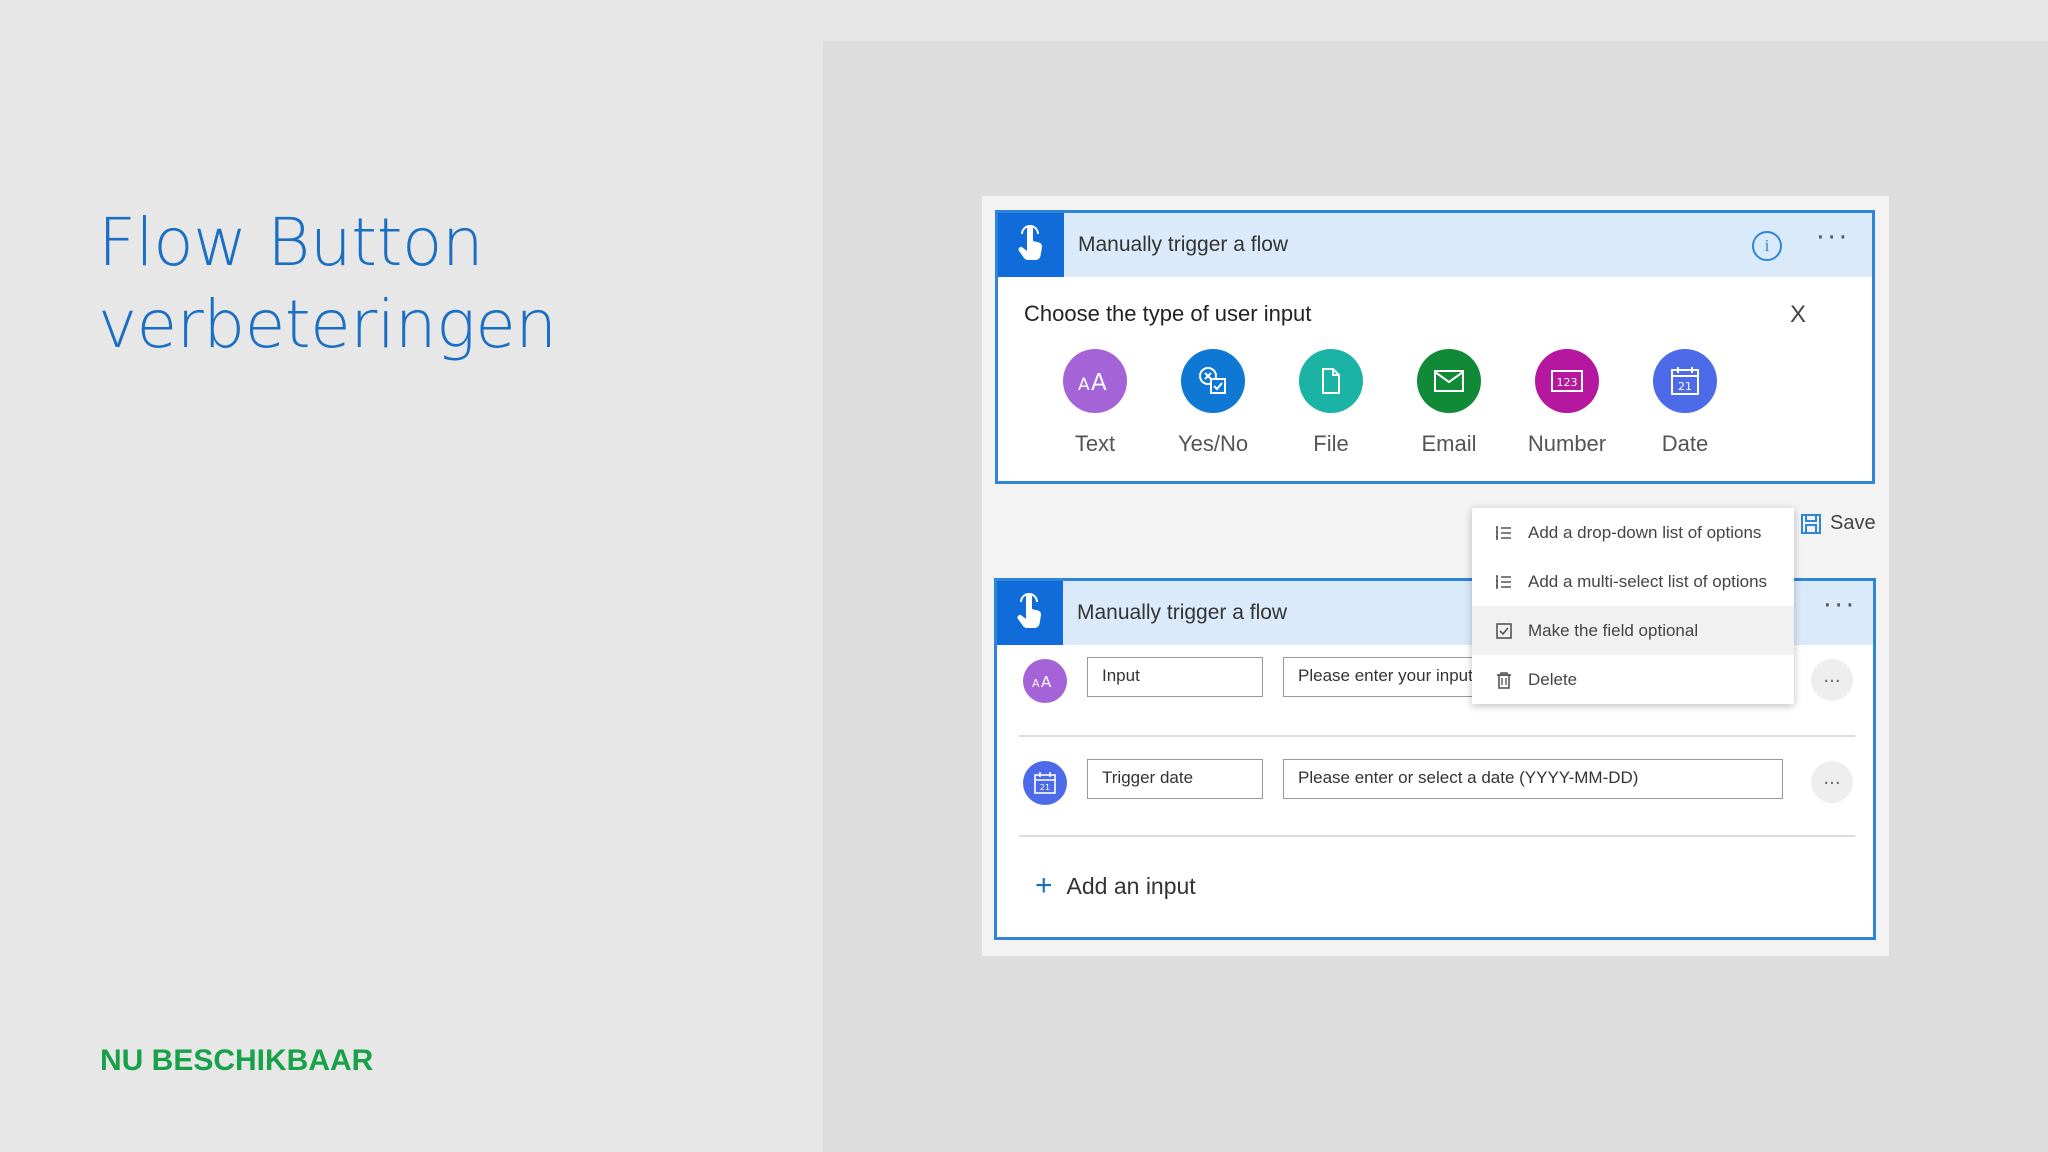 This screenshot has width=2048, height=1152. I want to click on close-button: X, so click(1798, 315).